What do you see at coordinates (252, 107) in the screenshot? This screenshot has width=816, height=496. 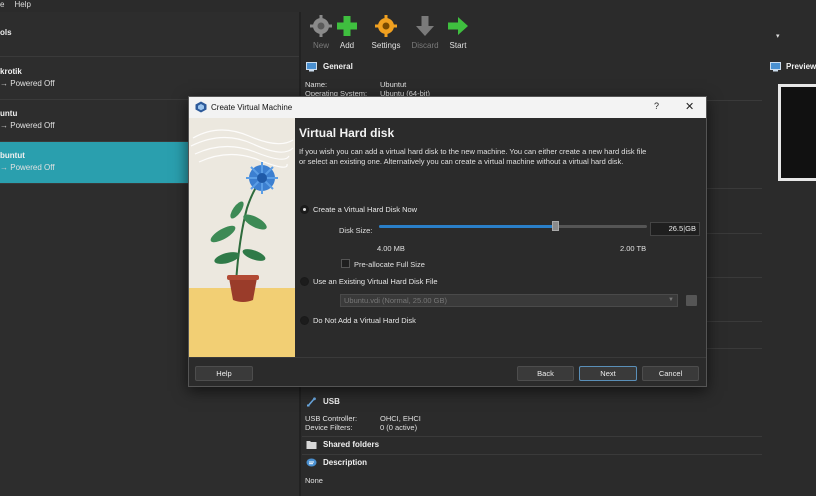 I see `dialog-title: Create Virtual Machine` at bounding box center [252, 107].